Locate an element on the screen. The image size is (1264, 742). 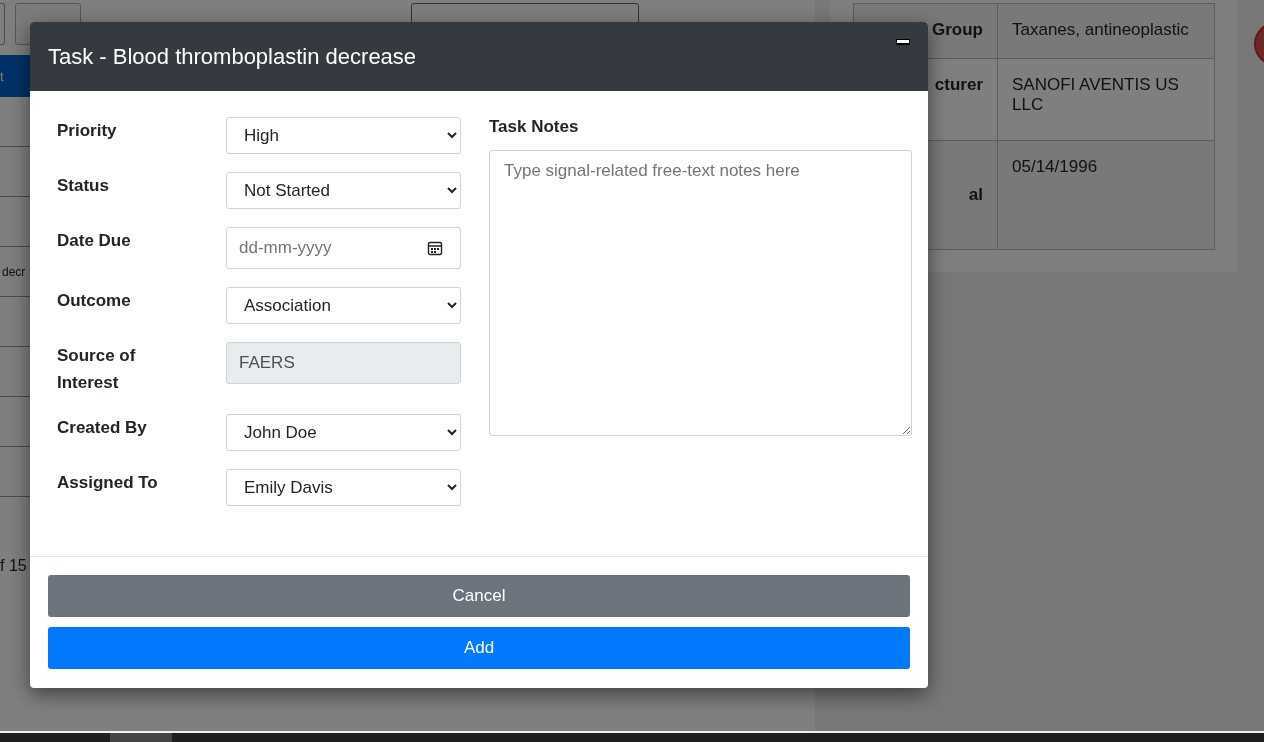
field-label: Source of Interest is located at coordinates (97, 369).